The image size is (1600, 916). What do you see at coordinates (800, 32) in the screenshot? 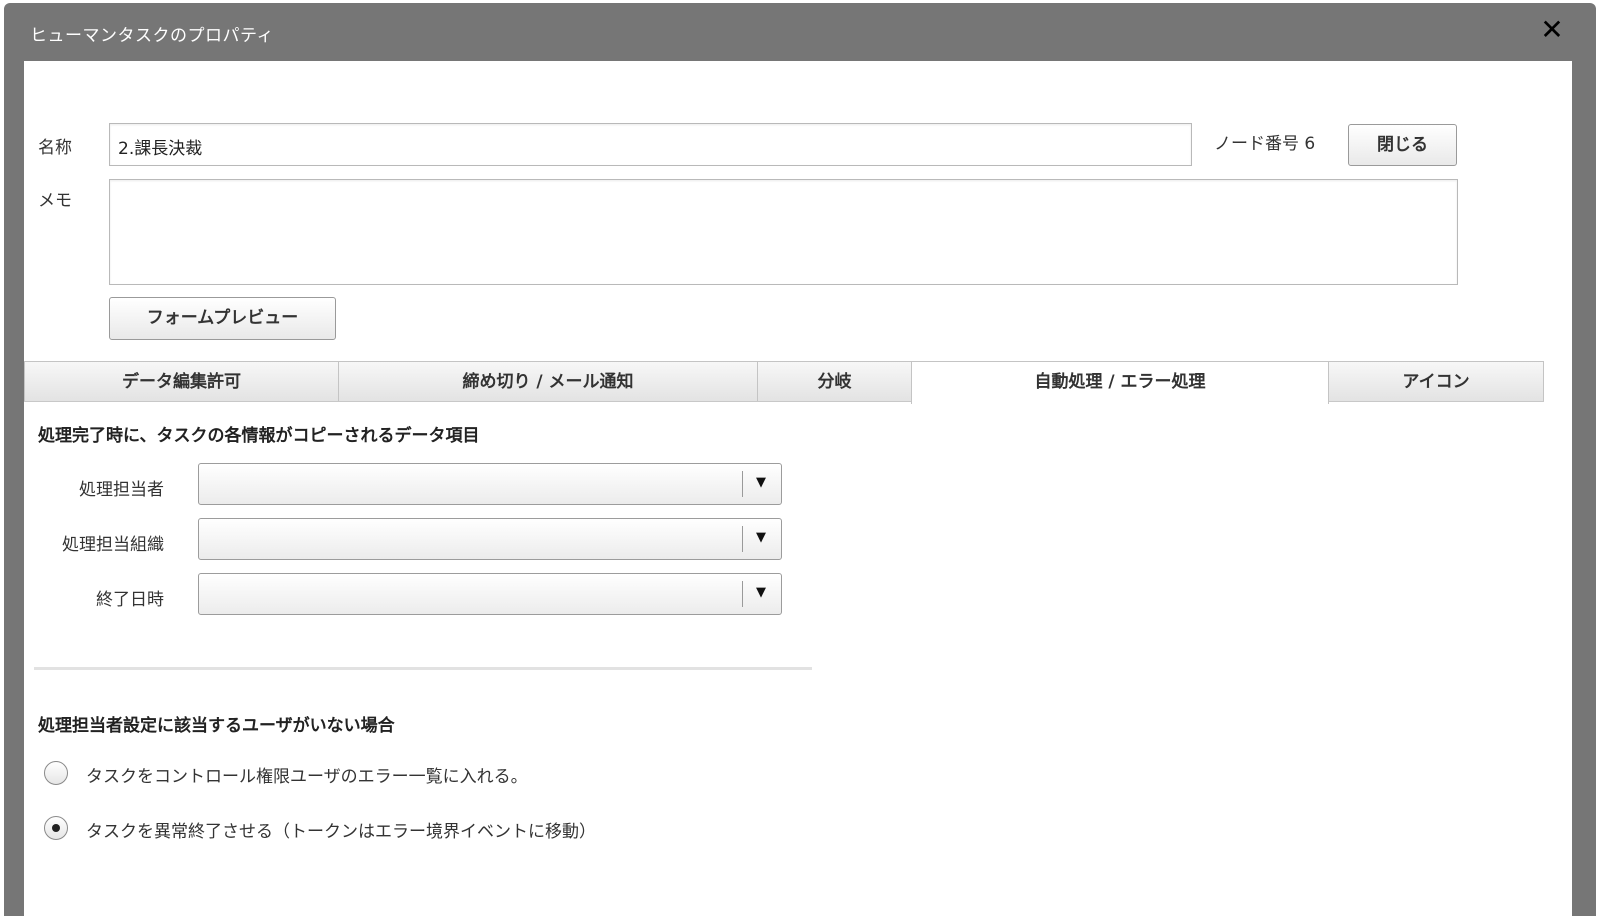
I see `dialog-titlebar: ヒューマンタスクのプロパティ ✕` at bounding box center [800, 32].